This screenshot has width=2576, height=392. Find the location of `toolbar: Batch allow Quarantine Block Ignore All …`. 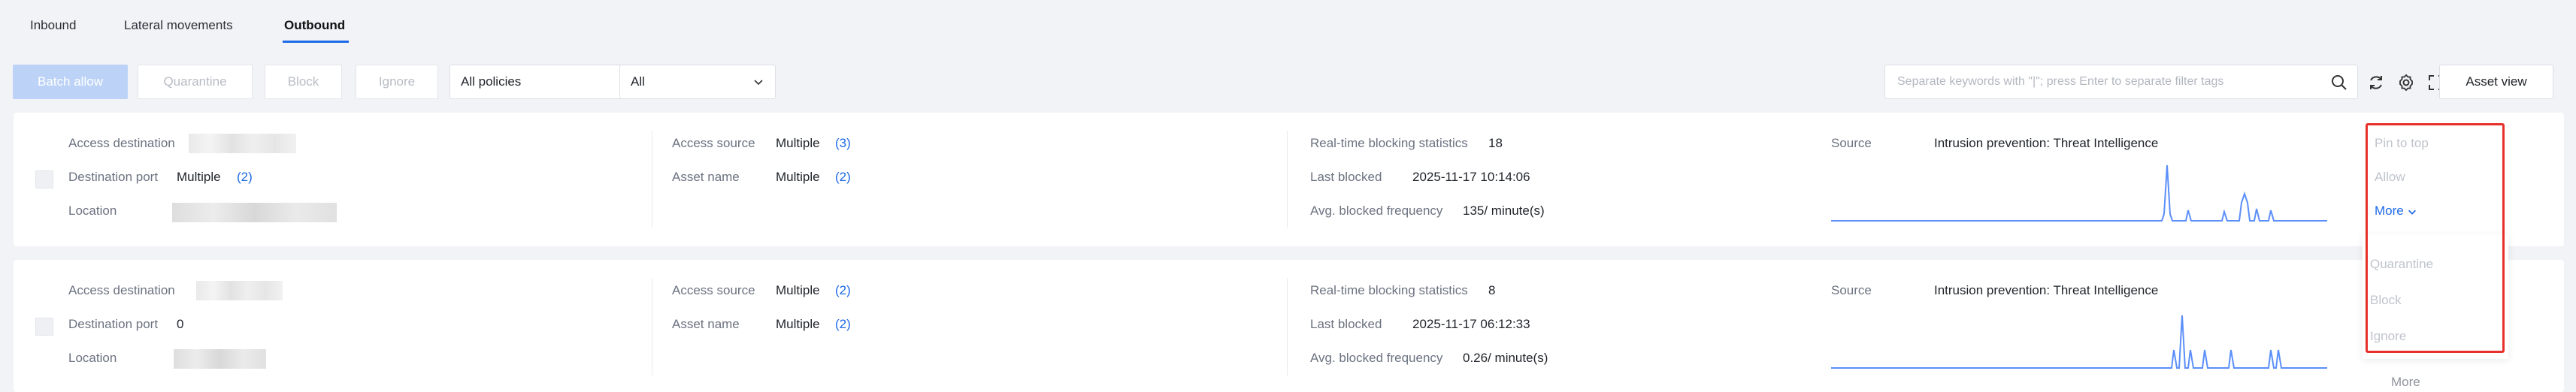

toolbar: Batch allow Quarantine Block Ignore All … is located at coordinates (1288, 83).